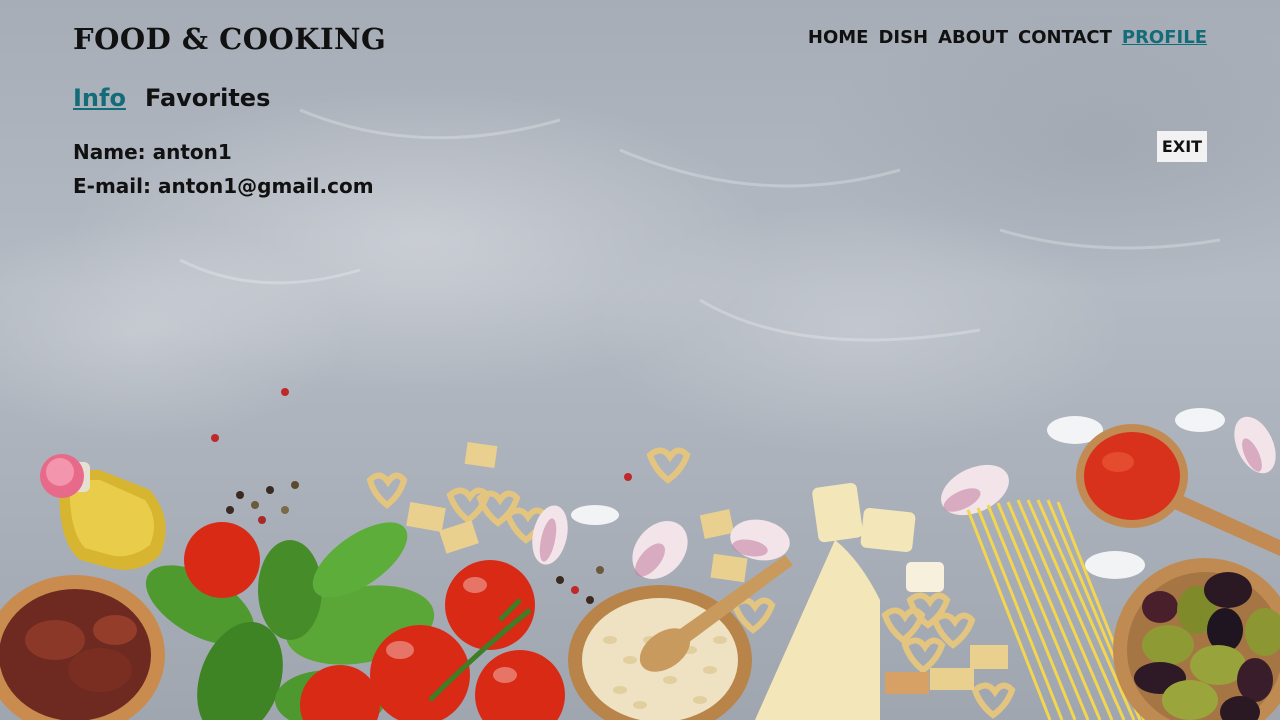 The image size is (1280, 720). I want to click on dried-tomatoes-bowl, so click(82, 647).